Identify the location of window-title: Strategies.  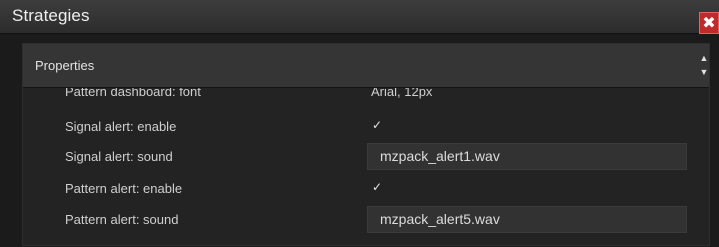
(51, 15).